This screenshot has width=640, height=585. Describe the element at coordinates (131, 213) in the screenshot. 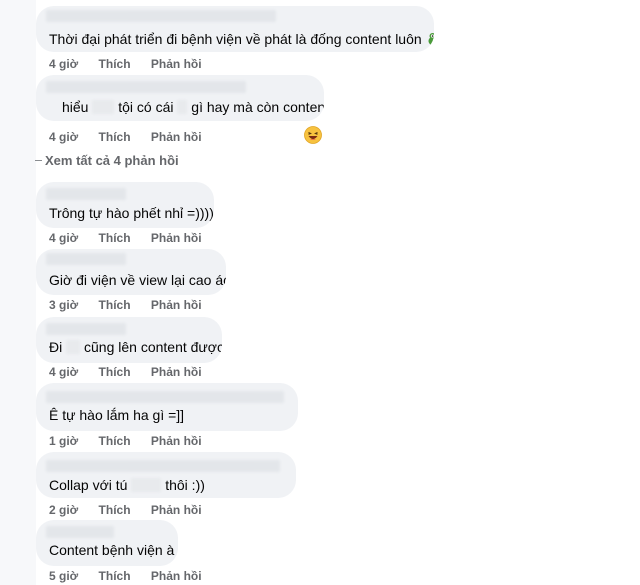

I see `comment-text: Trông tự hào phết nhỉ =))))` at that location.